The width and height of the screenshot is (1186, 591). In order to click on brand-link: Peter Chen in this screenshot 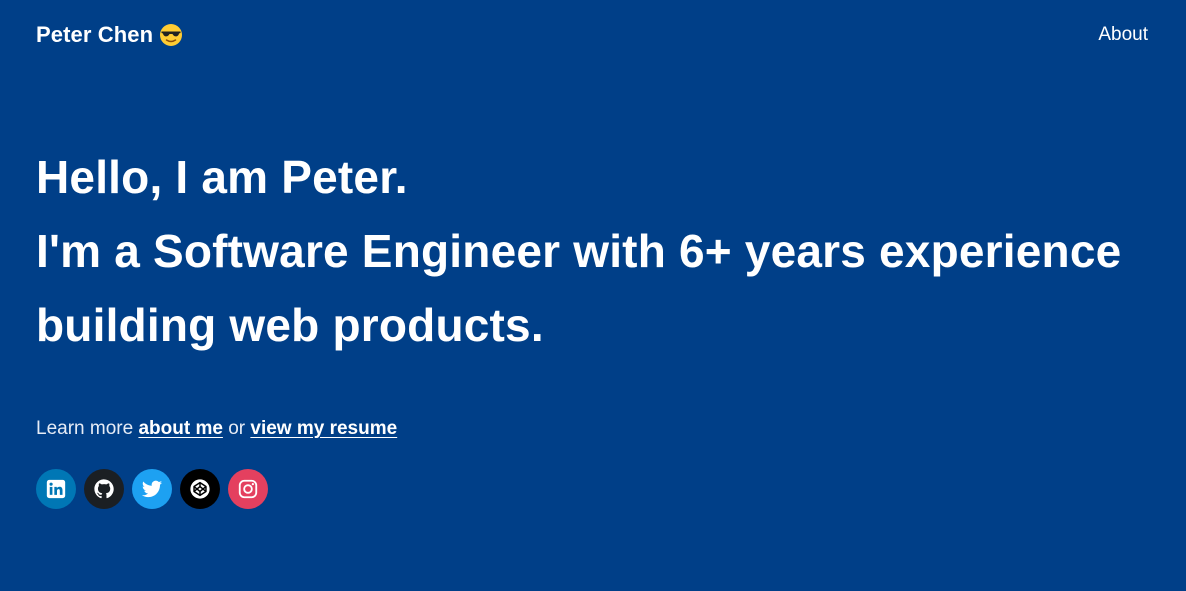, I will do `click(109, 35)`.